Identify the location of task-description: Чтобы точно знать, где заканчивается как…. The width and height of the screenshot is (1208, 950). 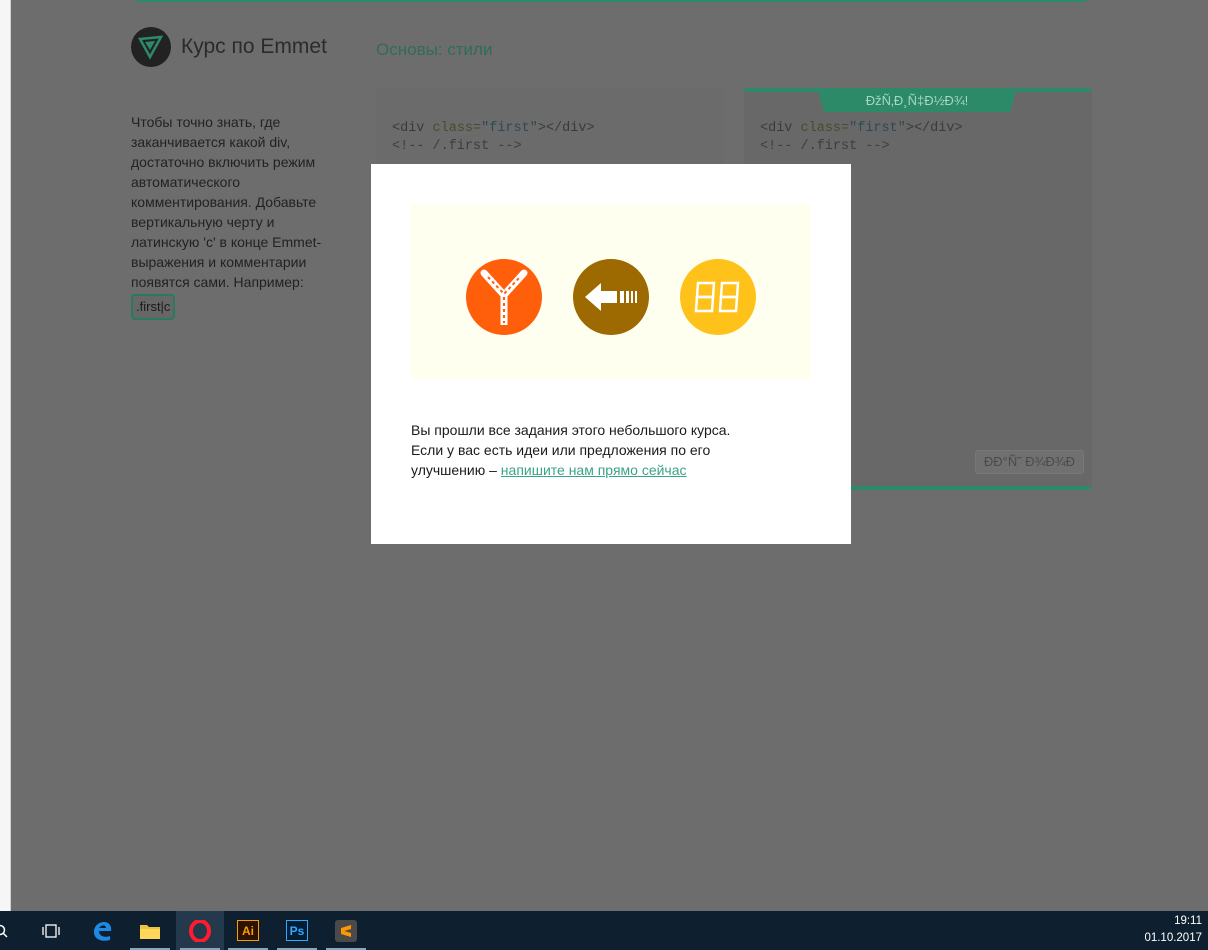
(238, 216).